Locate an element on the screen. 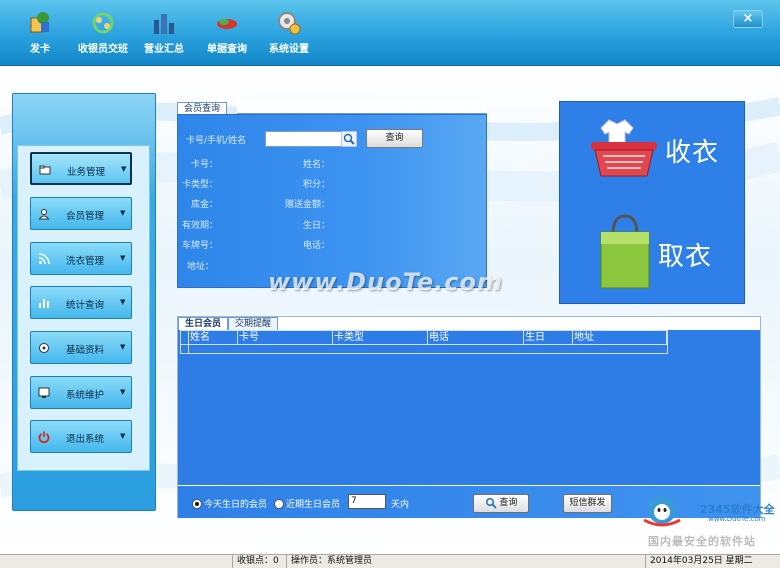 This screenshot has width=780, height=568. sidebar-item-maintenance: 系统维护 ▼ is located at coordinates (81, 392).